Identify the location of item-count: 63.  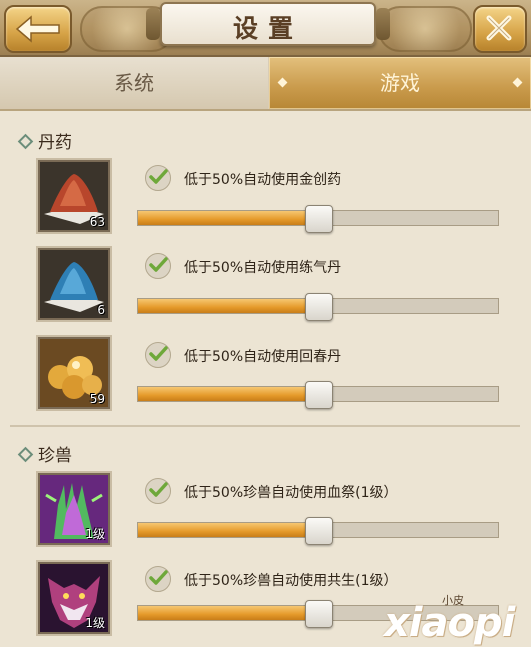
(97, 222).